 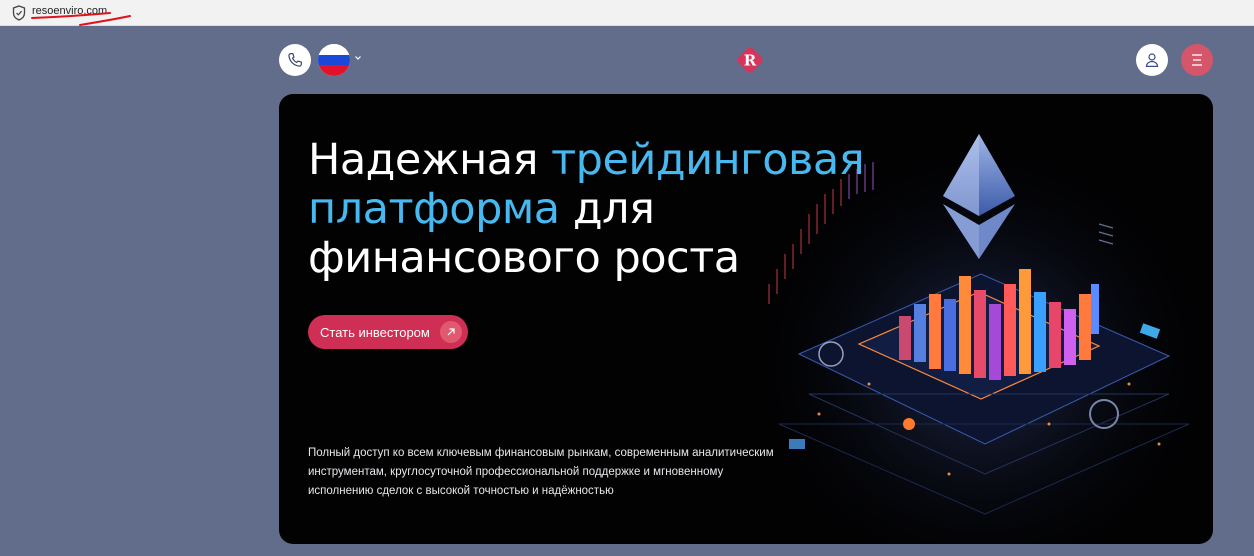 I want to click on menu-button, so click(x=1197, y=60).